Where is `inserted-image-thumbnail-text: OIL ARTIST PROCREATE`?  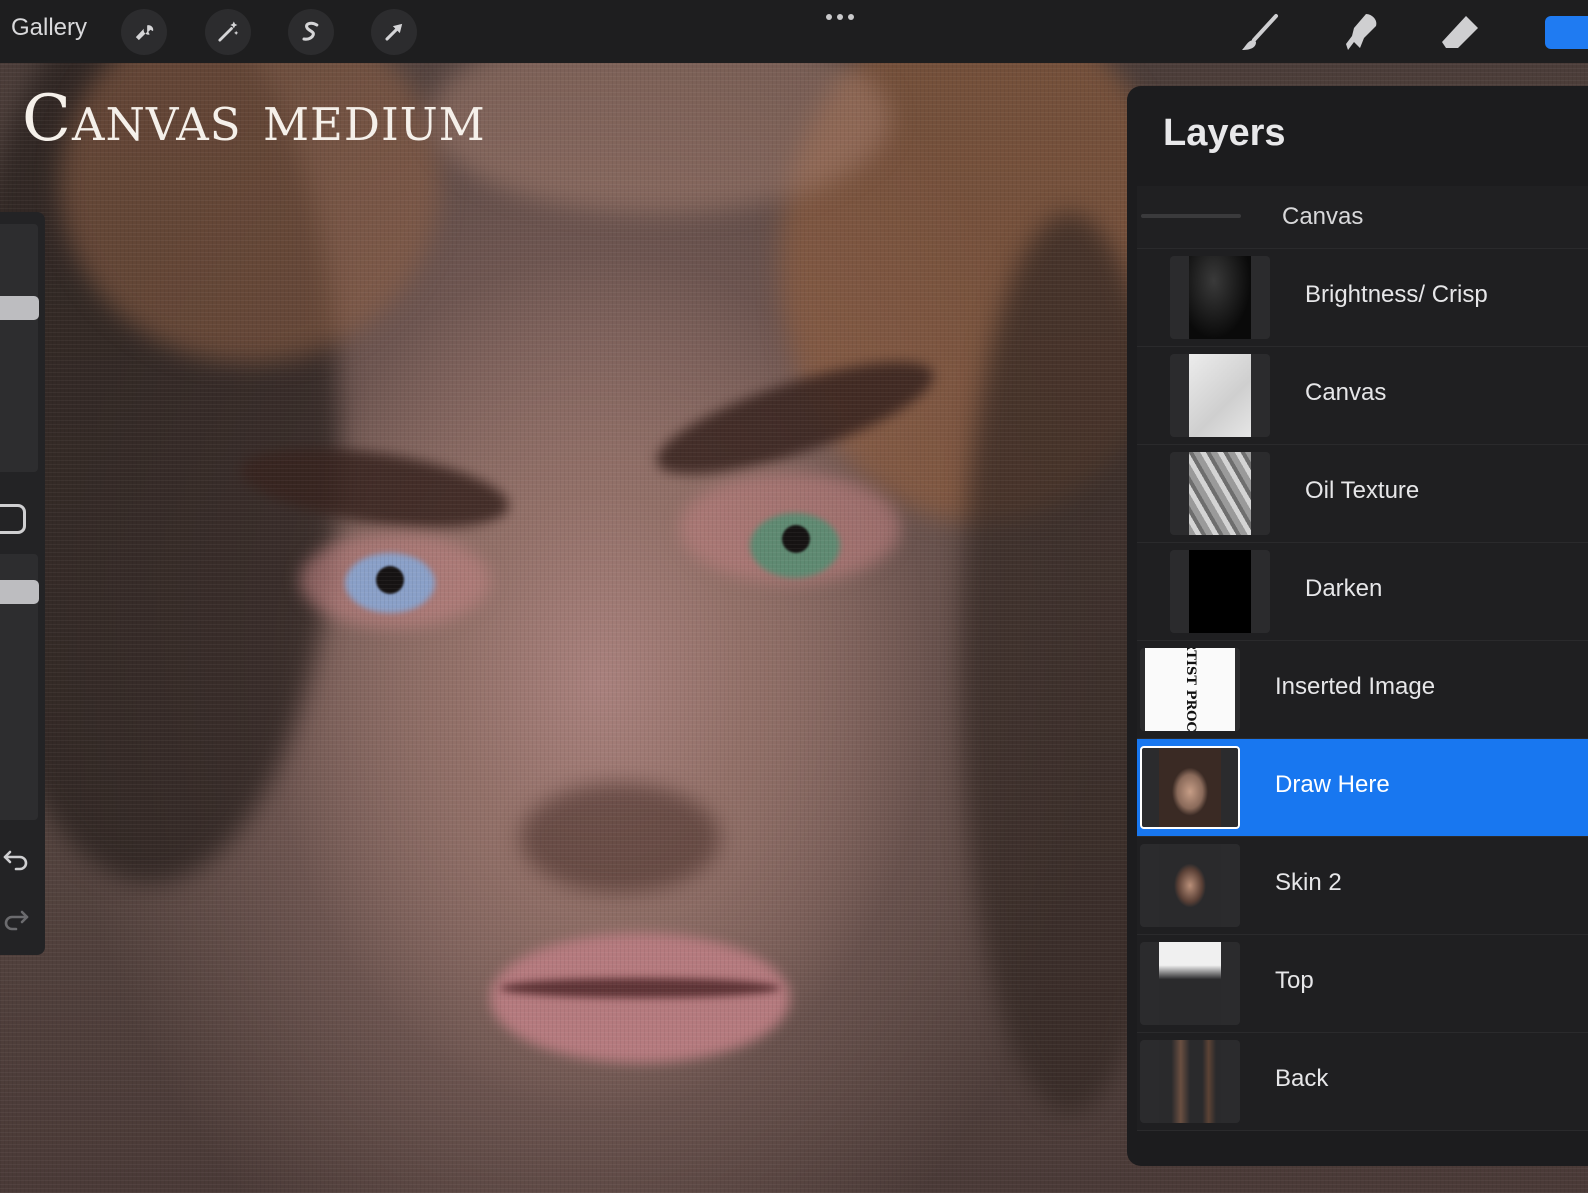
inserted-image-thumbnail-text: OIL ARTIST PROCREATE is located at coordinates (1190, 689).